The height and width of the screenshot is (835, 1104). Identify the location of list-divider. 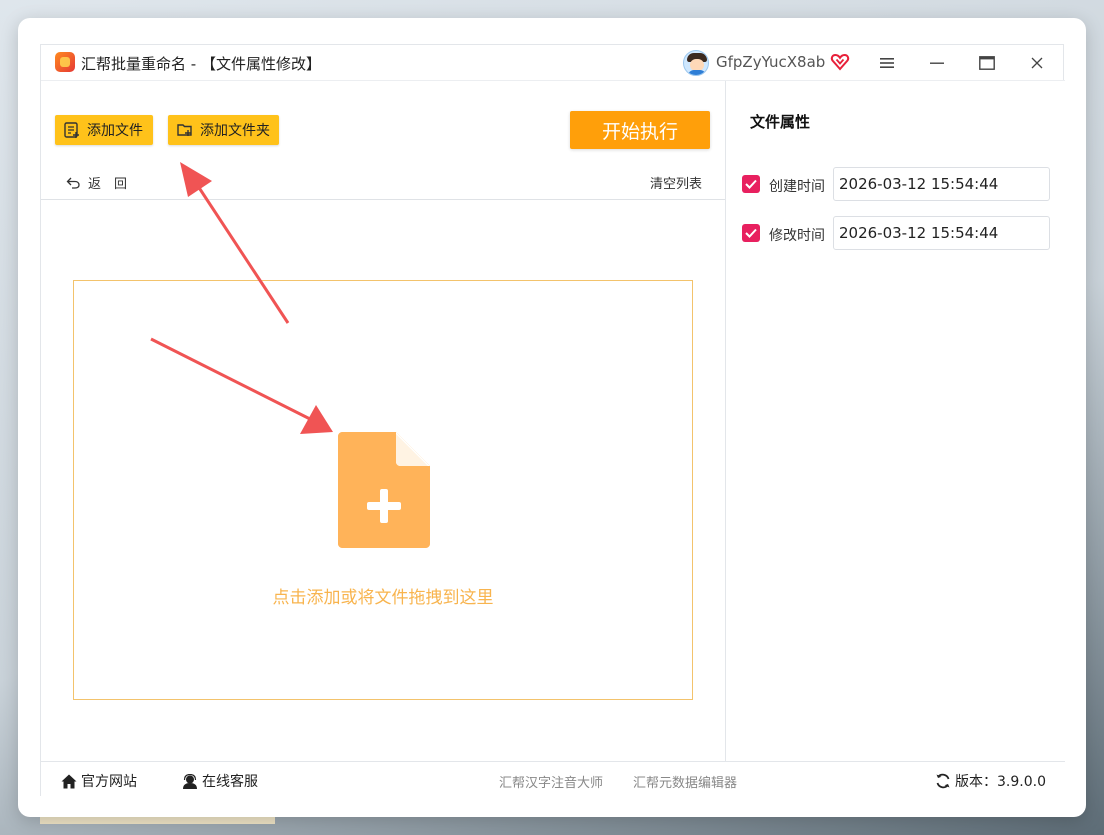
(383, 199).